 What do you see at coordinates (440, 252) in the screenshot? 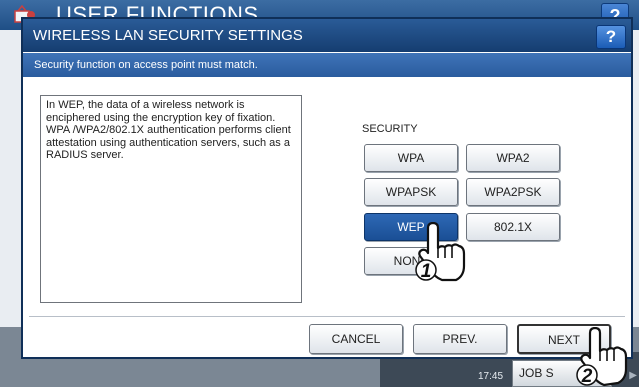
I see `pointer-hand-icon: 1` at bounding box center [440, 252].